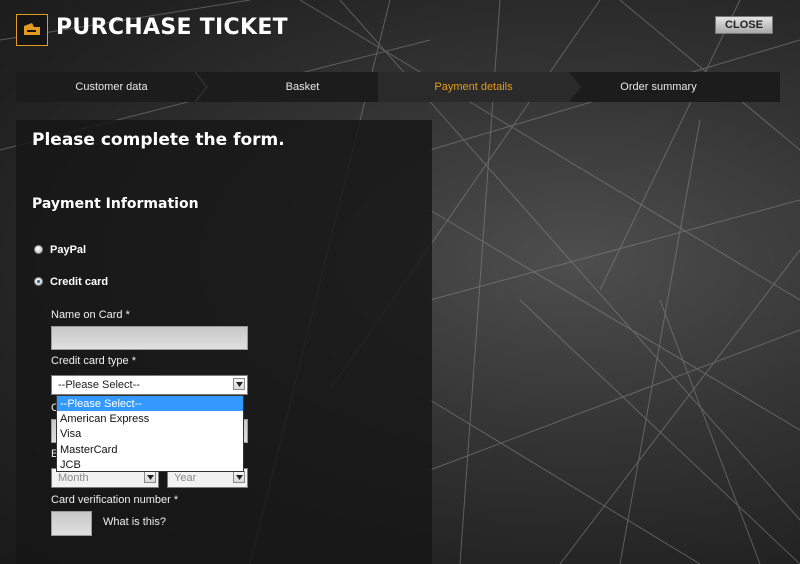 Image resolution: width=800 pixels, height=564 pixels. What do you see at coordinates (73, 478) in the screenshot?
I see `expiry-month-value: Month` at bounding box center [73, 478].